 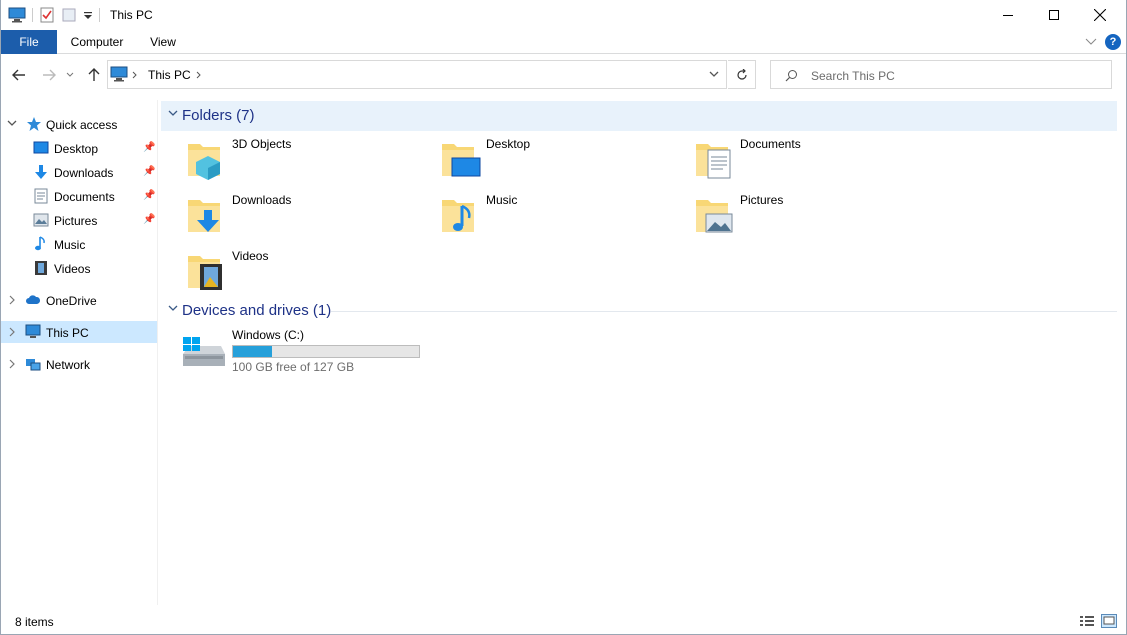 What do you see at coordinates (724, 311) in the screenshot?
I see `group-divider` at bounding box center [724, 311].